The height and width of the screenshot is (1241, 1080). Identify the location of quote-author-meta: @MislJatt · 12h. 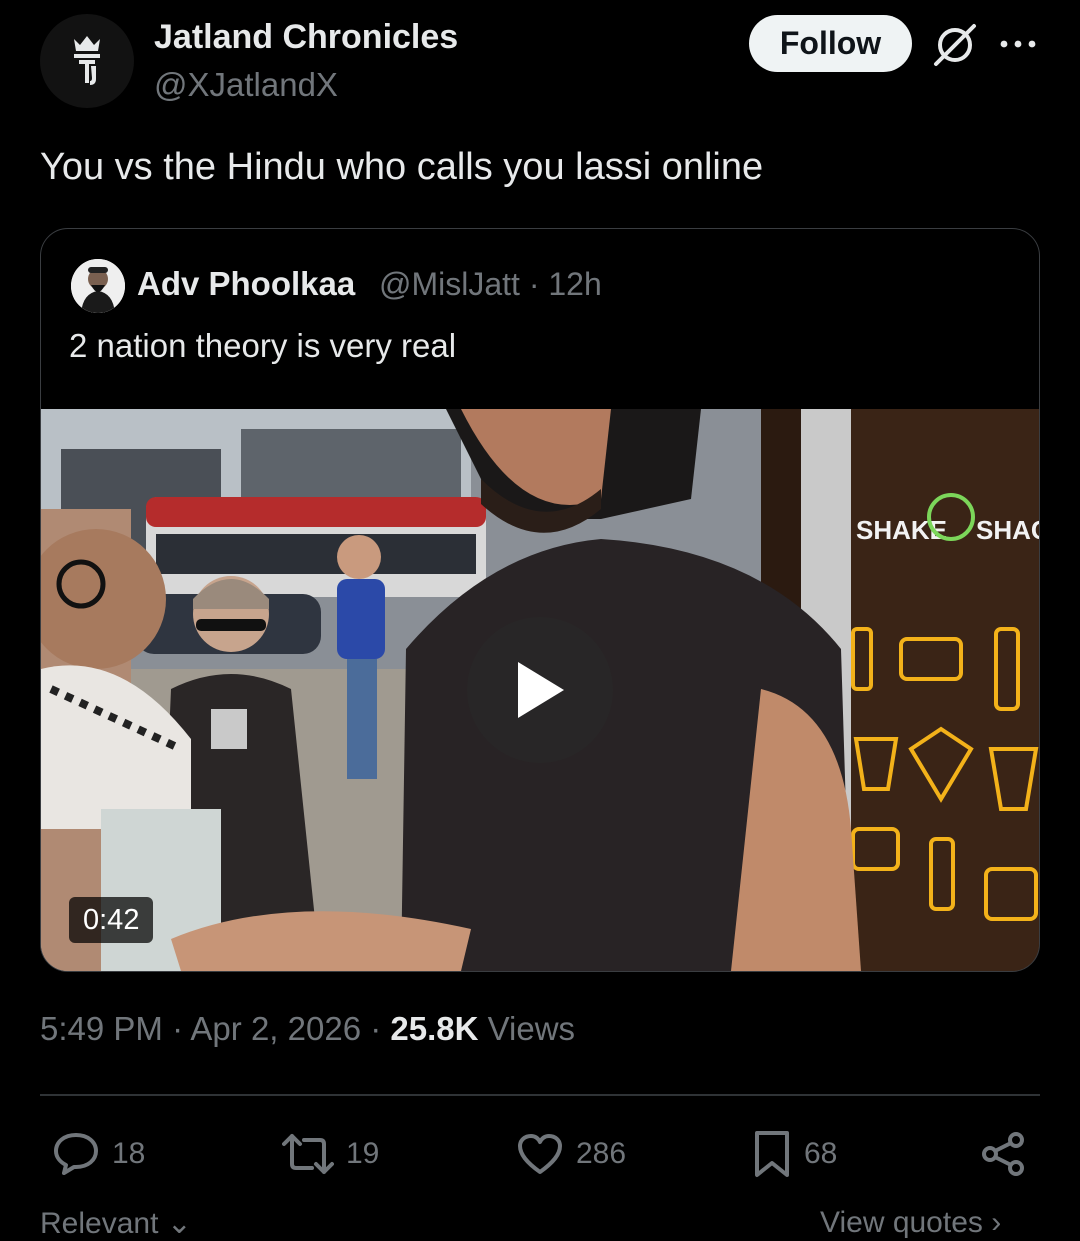
(490, 284).